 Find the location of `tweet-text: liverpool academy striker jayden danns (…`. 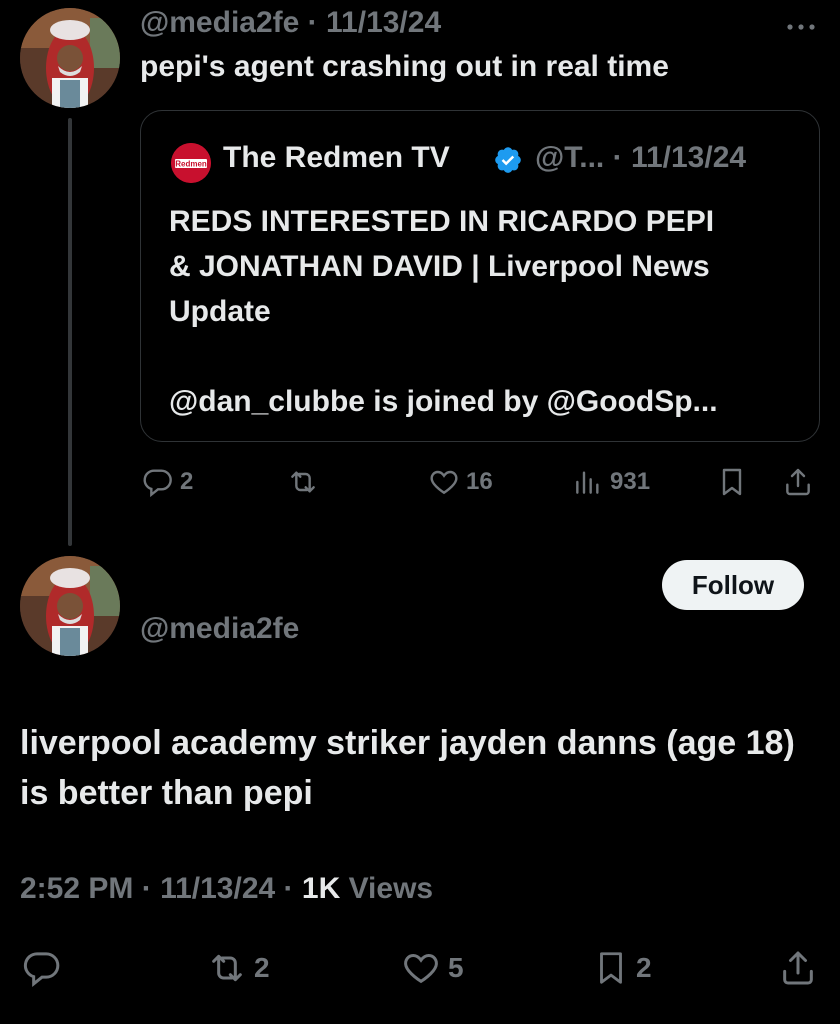

tweet-text: liverpool academy striker jayden danns (… is located at coordinates (407, 768).